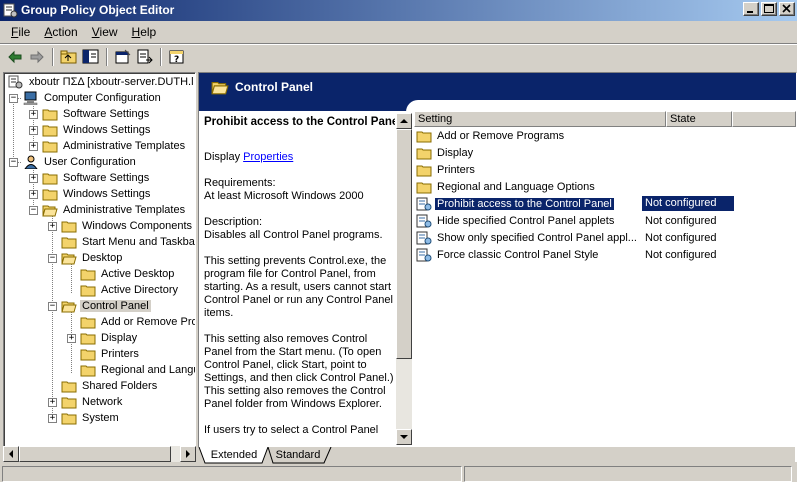  Describe the element at coordinates (15, 82) in the screenshot. I see `policy-icon` at that location.